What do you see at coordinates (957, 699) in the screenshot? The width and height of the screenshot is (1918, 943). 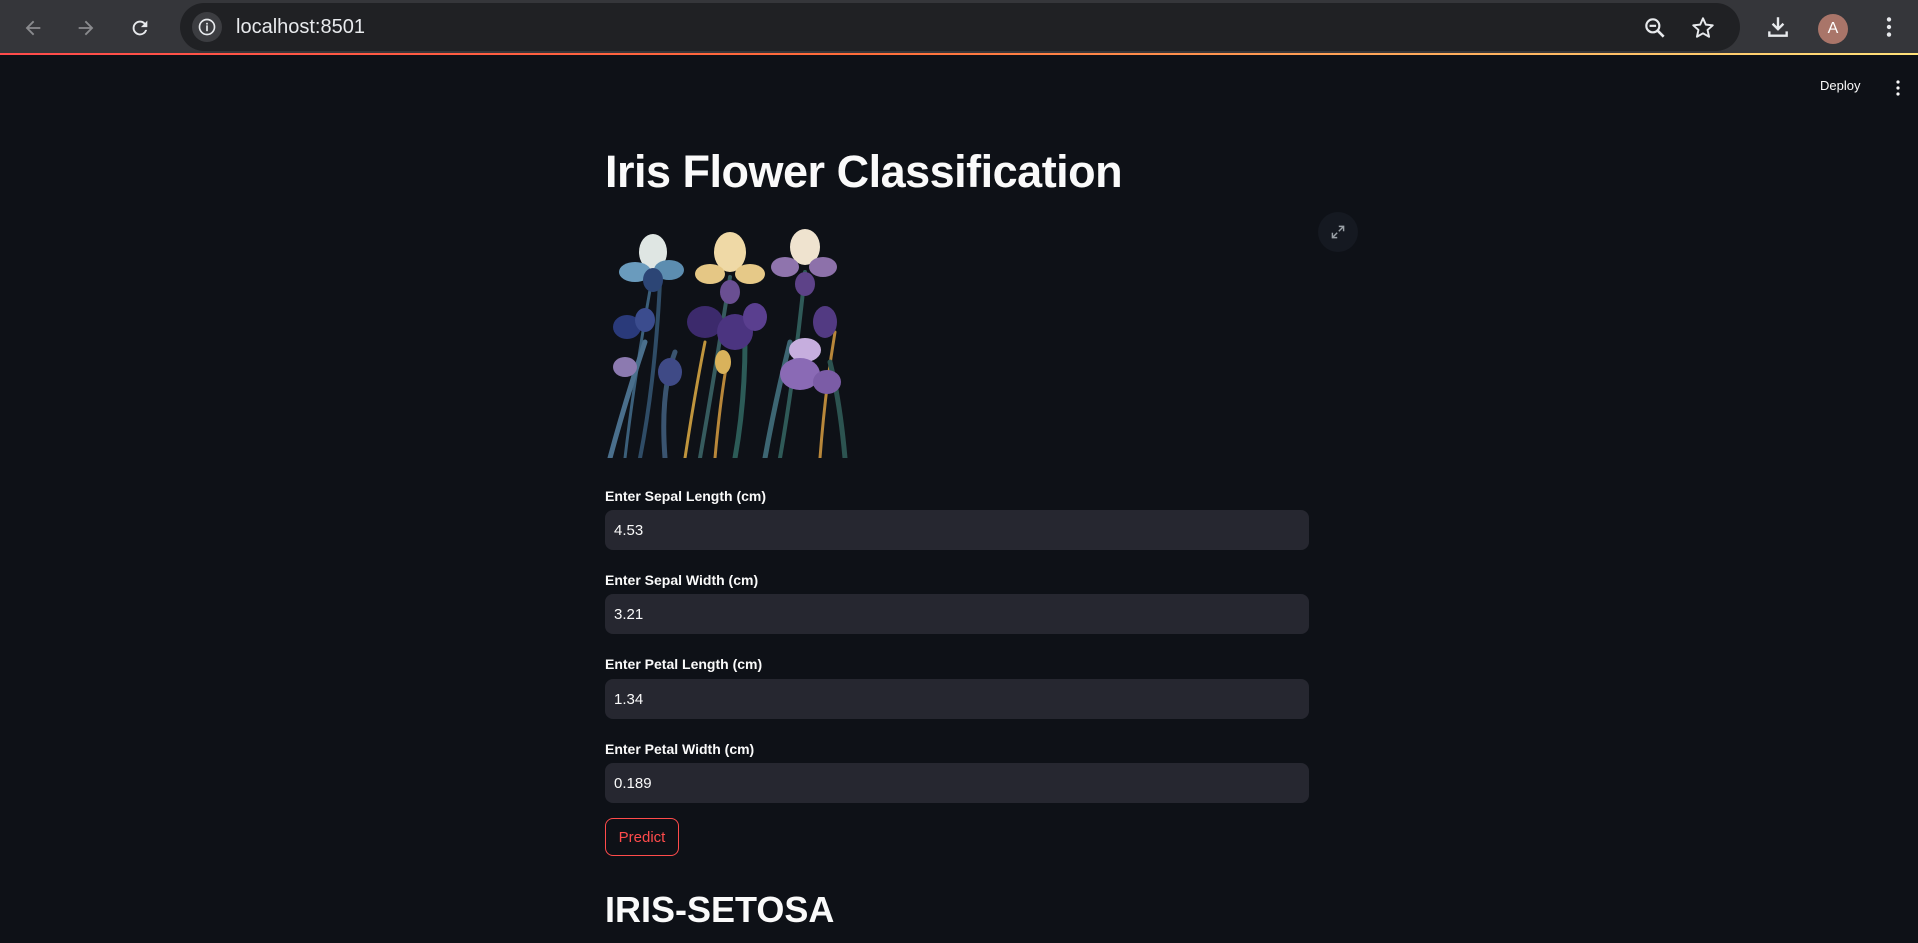 I see `petal-length-input` at bounding box center [957, 699].